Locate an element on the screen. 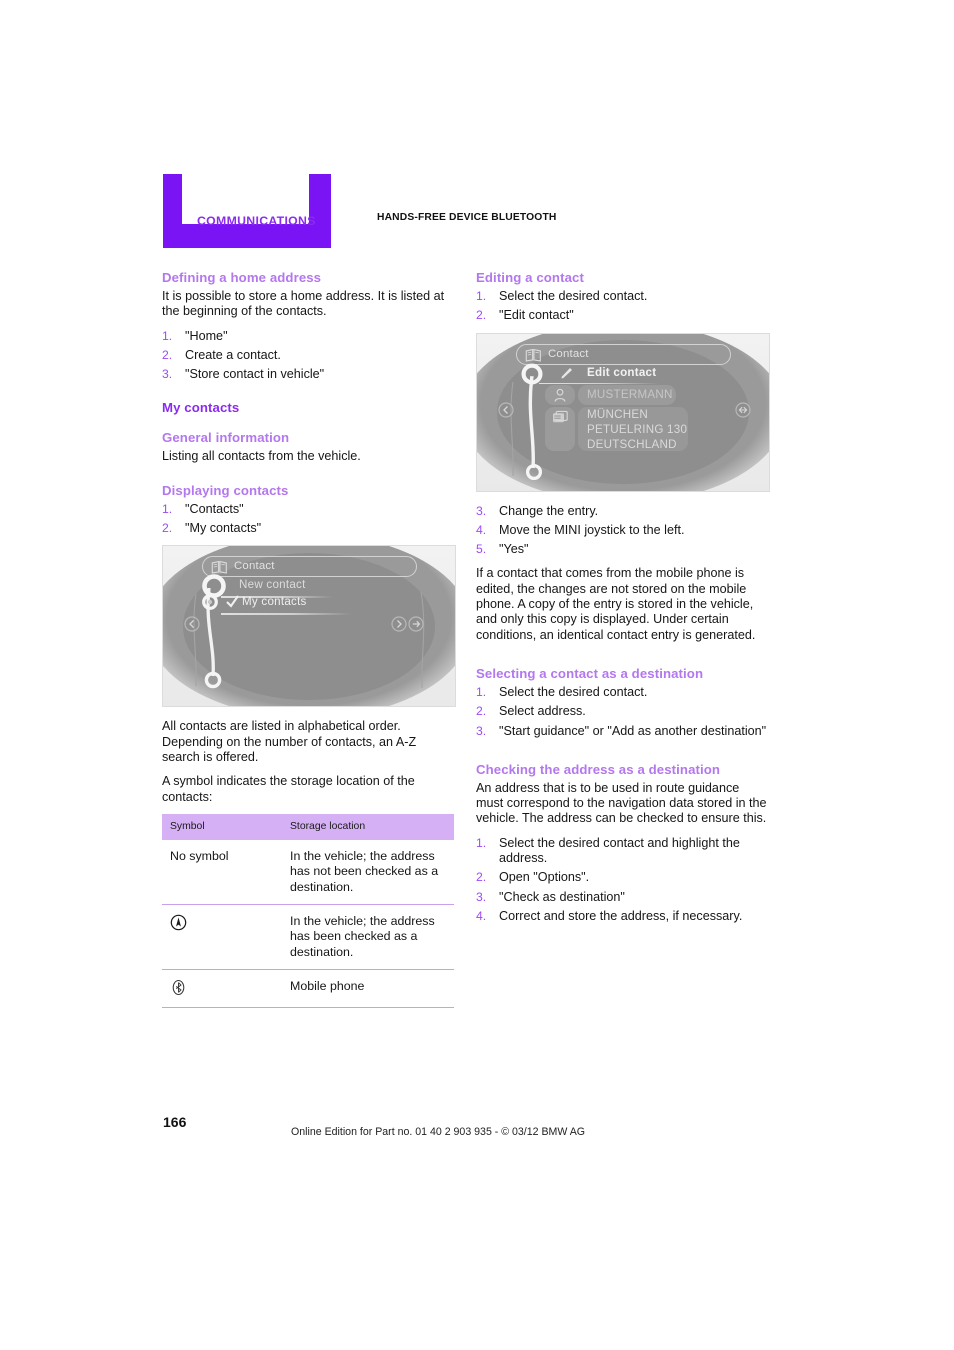  list-item: "Check as destination" is located at coordinates (550, 897).